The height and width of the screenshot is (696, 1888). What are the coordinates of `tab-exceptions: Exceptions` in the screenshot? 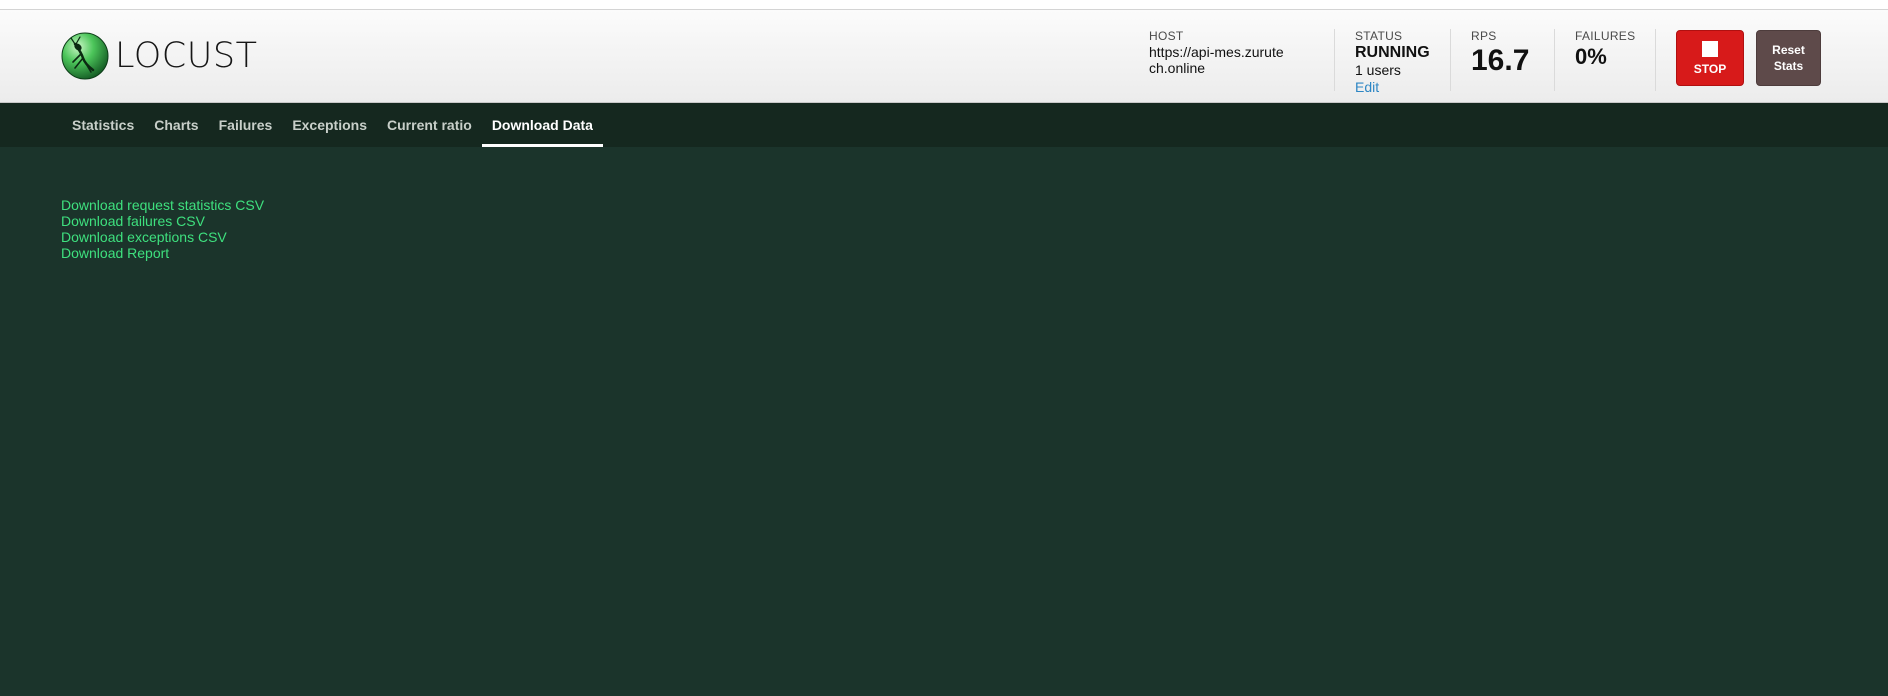 It's located at (329, 125).